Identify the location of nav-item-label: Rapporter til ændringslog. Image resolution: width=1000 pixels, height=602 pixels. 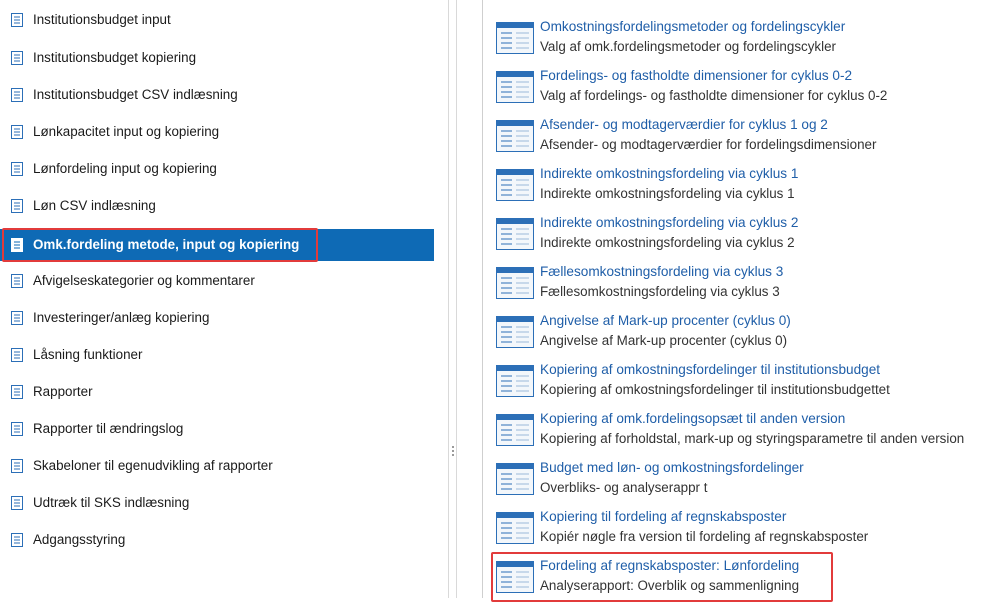
(108, 428).